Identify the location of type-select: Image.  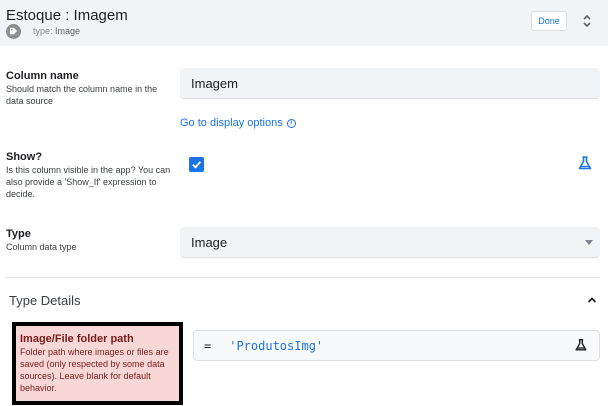
(390, 242).